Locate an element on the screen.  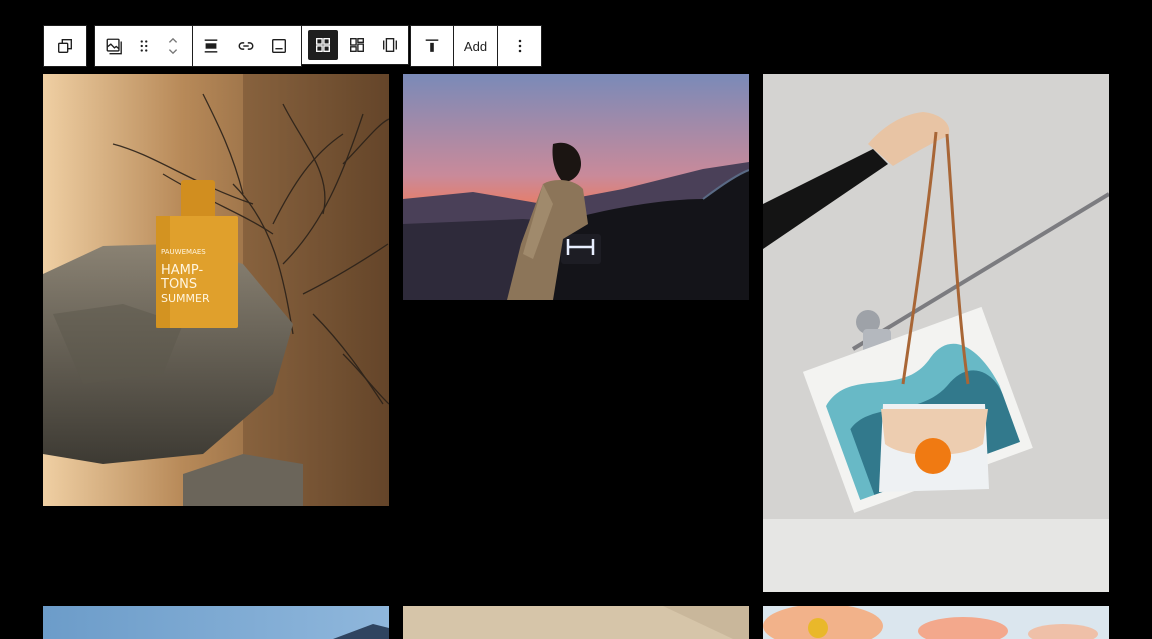
toolbar-group-vertical-align is located at coordinates (432, 46).